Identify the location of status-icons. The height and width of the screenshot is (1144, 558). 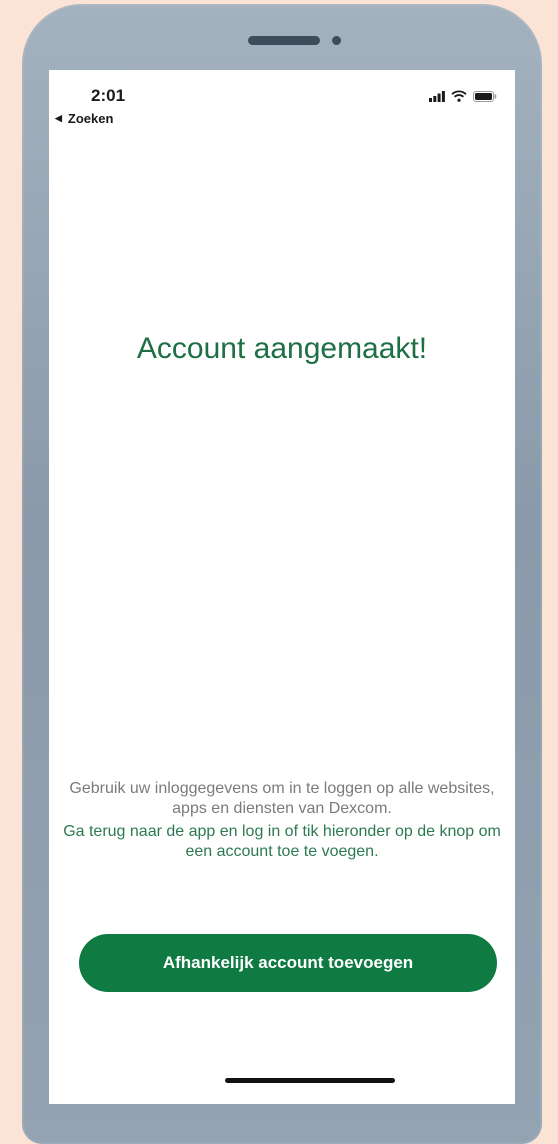
(463, 96).